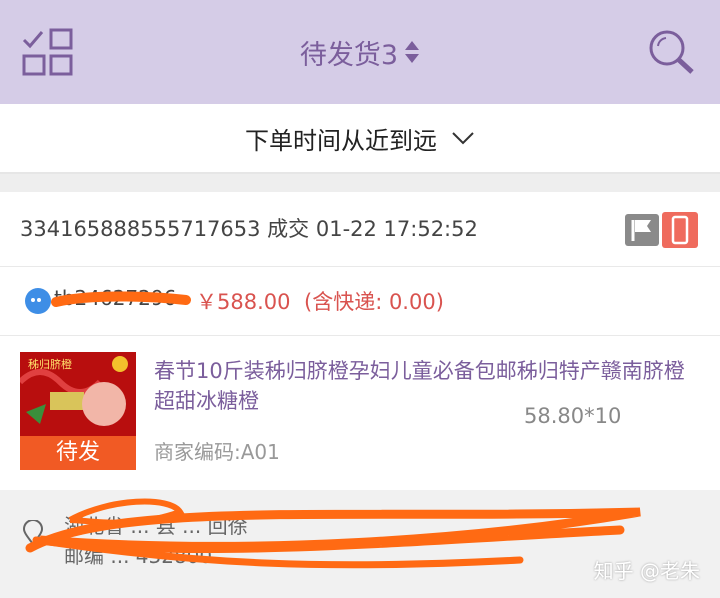 The height and width of the screenshot is (598, 720). Describe the element at coordinates (74, 391) in the screenshot. I see `product-image` at that location.